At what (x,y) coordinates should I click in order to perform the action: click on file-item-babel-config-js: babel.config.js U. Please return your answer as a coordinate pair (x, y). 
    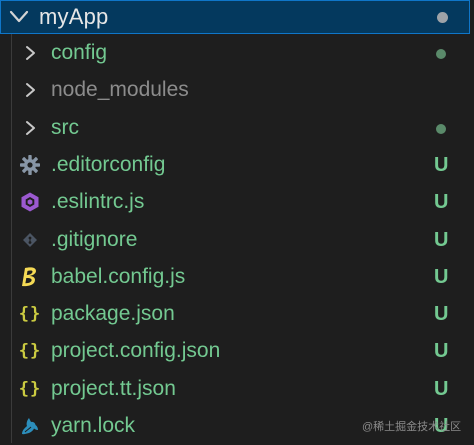
    Looking at the image, I should click on (237, 277).